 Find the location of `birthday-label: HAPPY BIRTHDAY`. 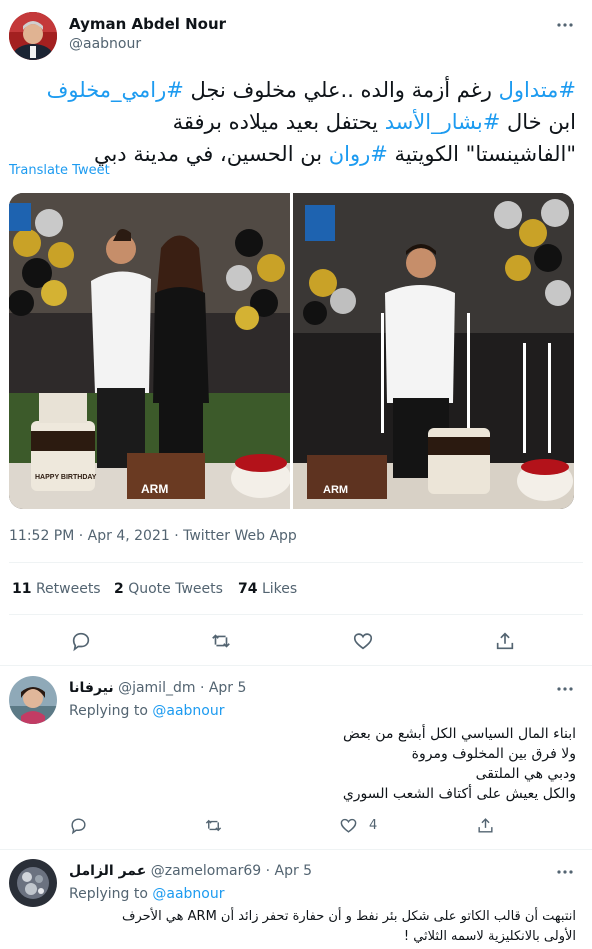

birthday-label: HAPPY BIRTHDAY is located at coordinates (66, 477).